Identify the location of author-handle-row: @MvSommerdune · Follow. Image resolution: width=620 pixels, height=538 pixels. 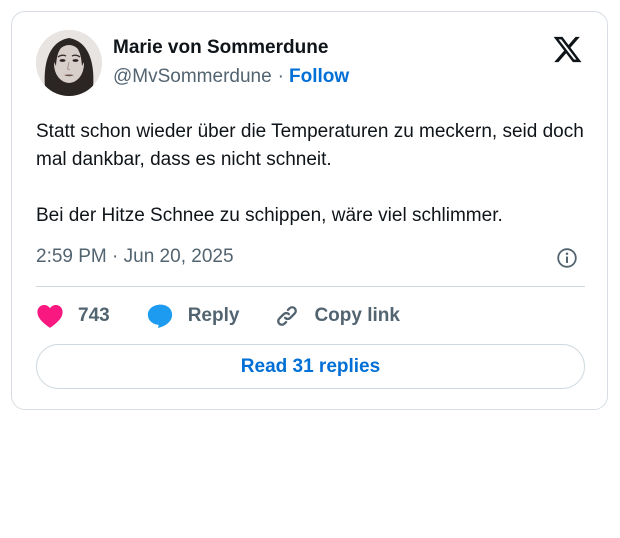
(231, 77).